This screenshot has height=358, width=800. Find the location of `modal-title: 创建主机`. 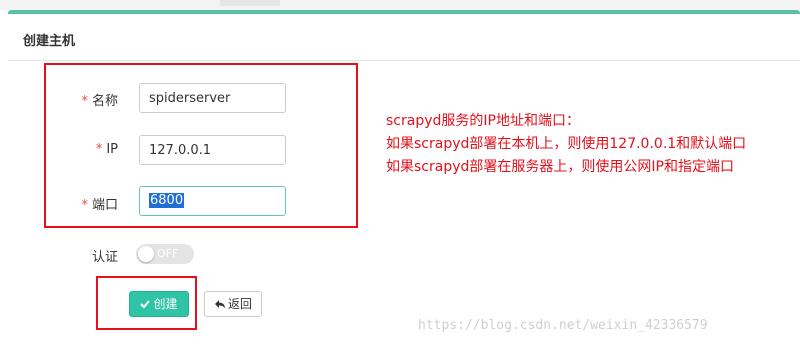

modal-title: 创建主机 is located at coordinates (49, 41).